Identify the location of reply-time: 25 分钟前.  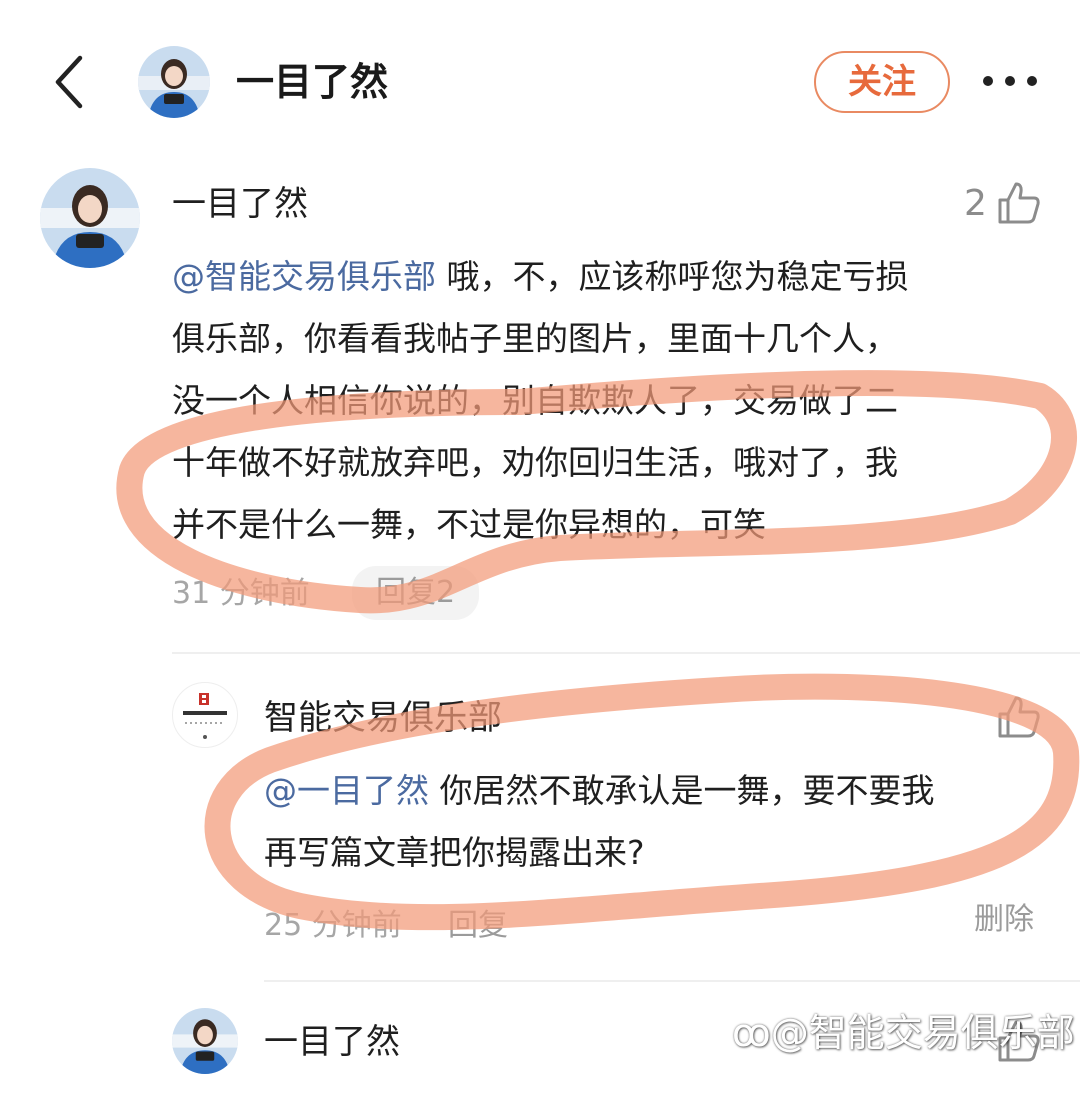
(333, 925).